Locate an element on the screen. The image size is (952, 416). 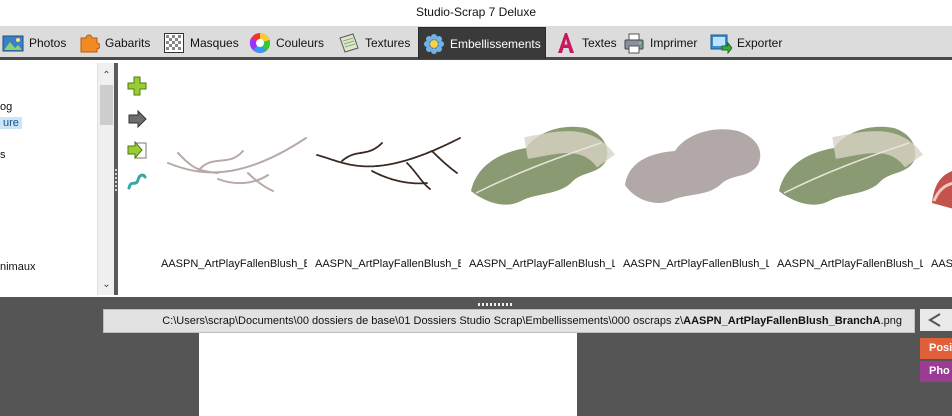
tab-textes-label: Textes is located at coordinates (599, 43).